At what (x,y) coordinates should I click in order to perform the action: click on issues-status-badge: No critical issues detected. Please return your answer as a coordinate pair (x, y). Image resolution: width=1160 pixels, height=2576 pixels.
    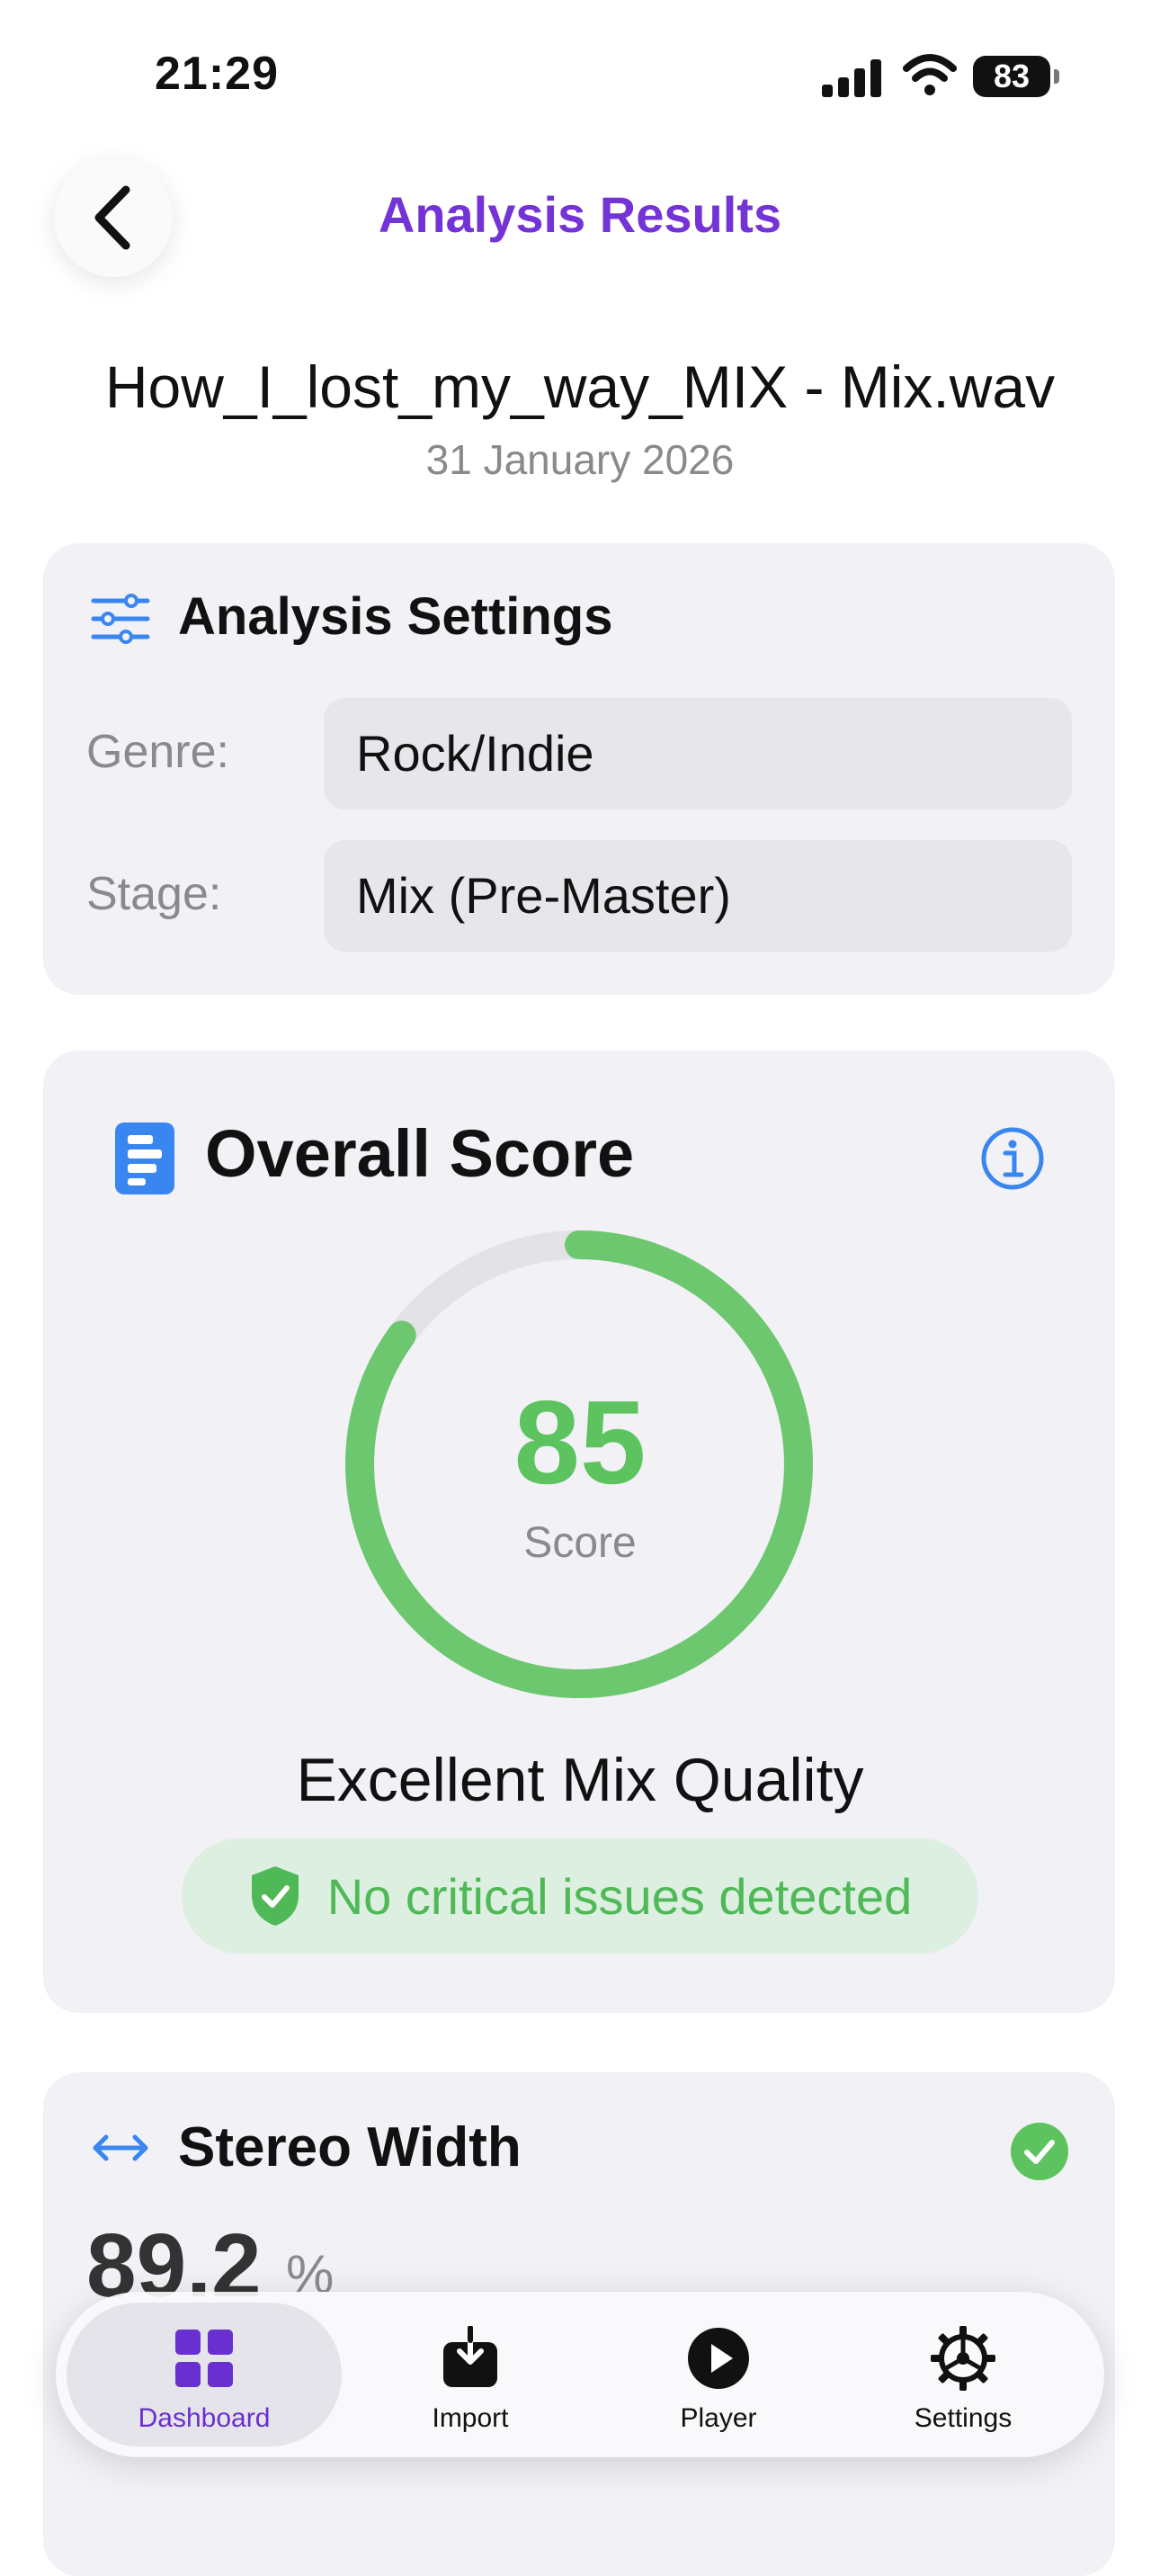
    Looking at the image, I should click on (580, 1896).